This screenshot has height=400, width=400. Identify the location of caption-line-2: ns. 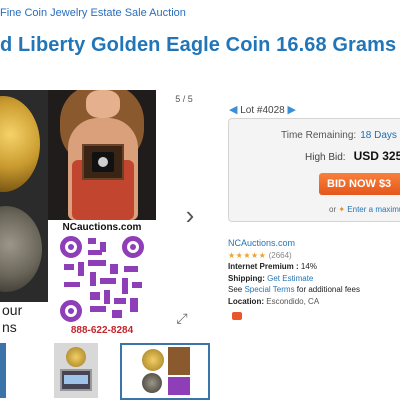
(9, 327).